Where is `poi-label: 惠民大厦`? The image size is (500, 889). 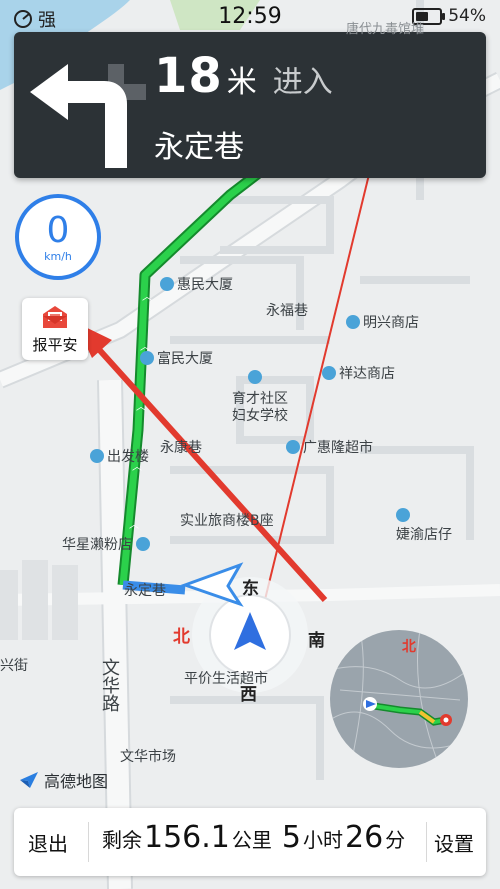
poi-label: 惠民大厦 is located at coordinates (196, 284).